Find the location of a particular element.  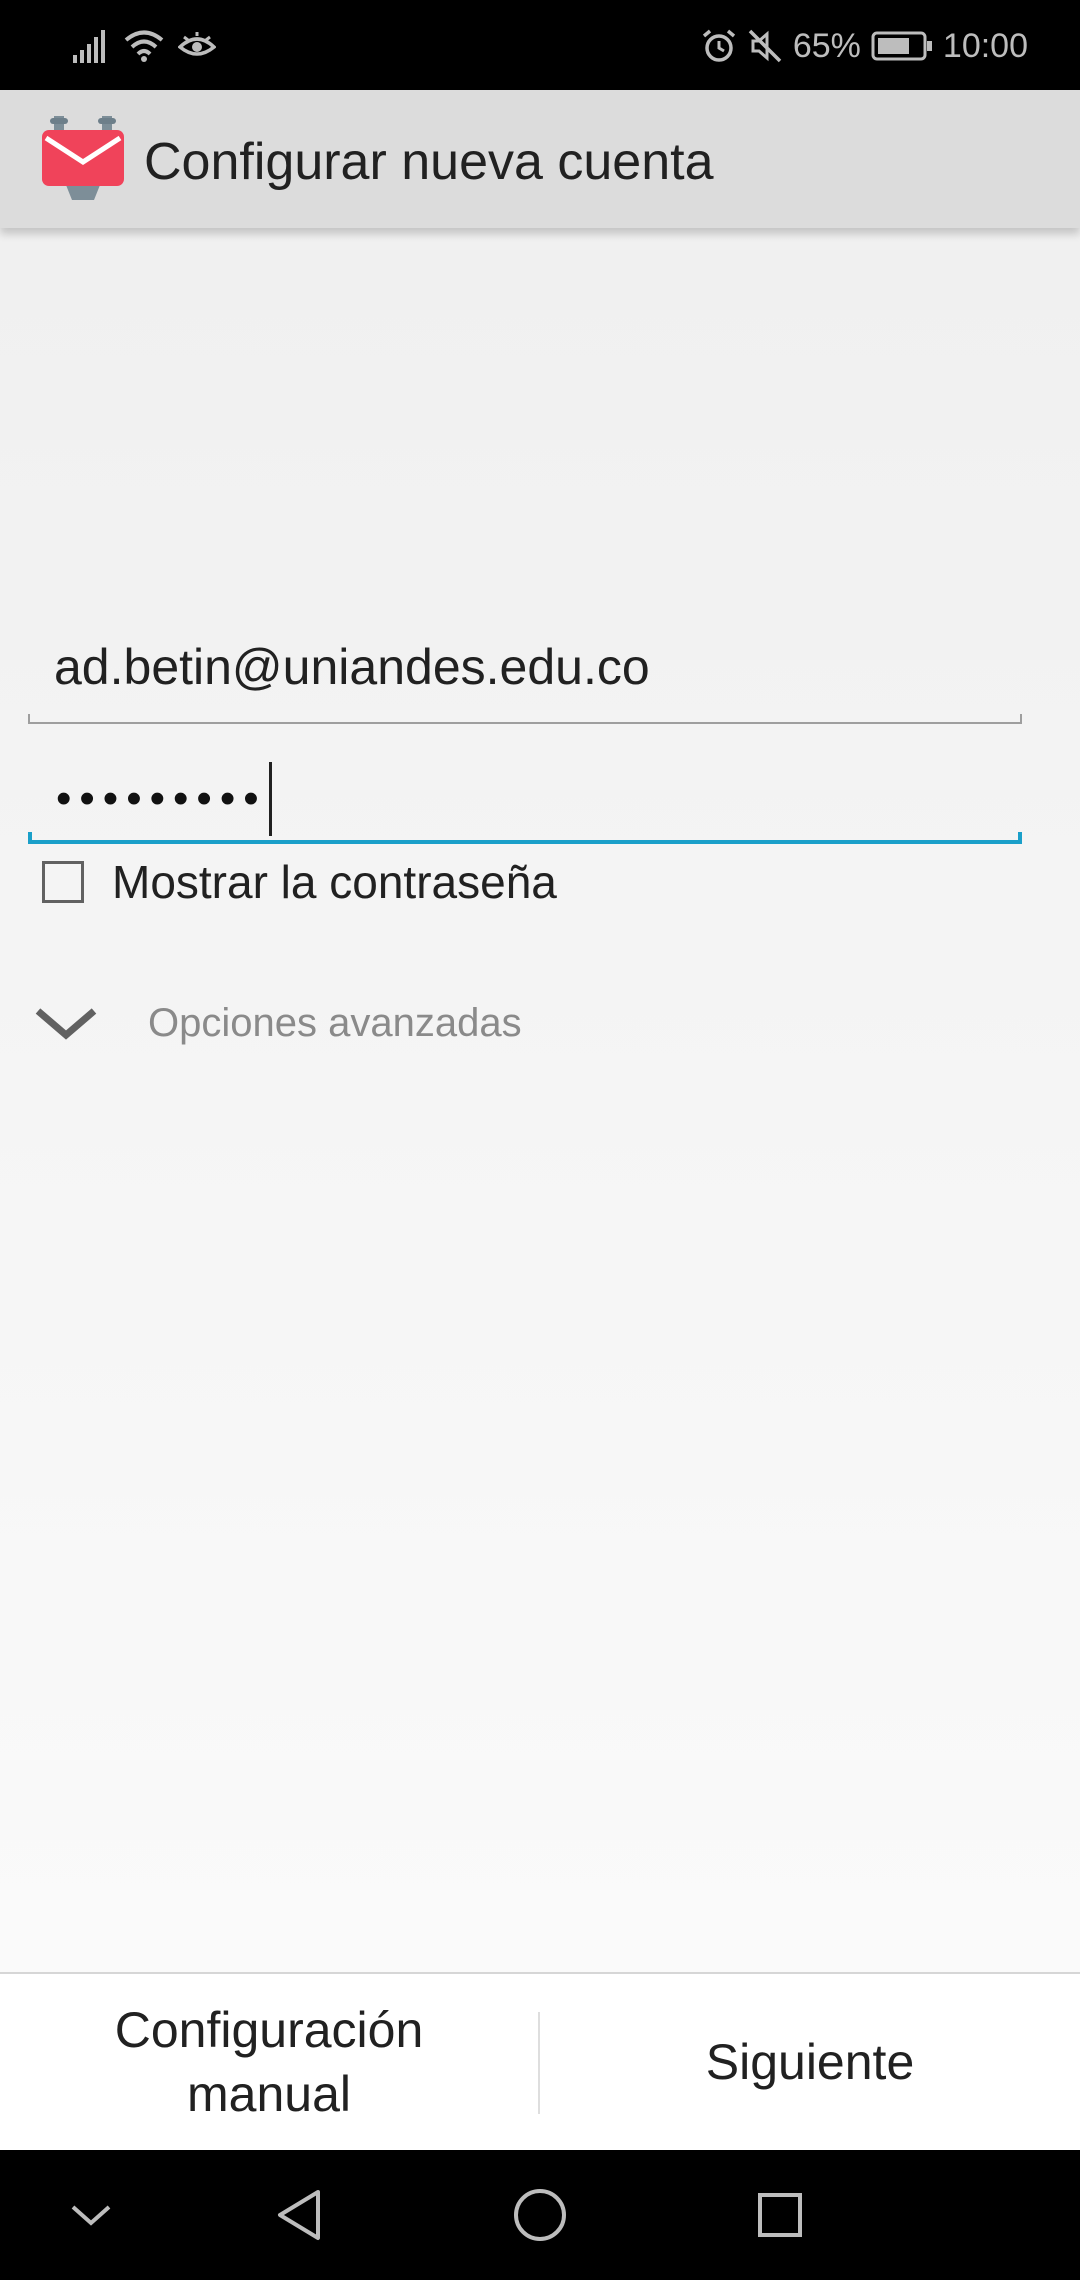

password-masked: ••••••••• is located at coordinates (161, 798).